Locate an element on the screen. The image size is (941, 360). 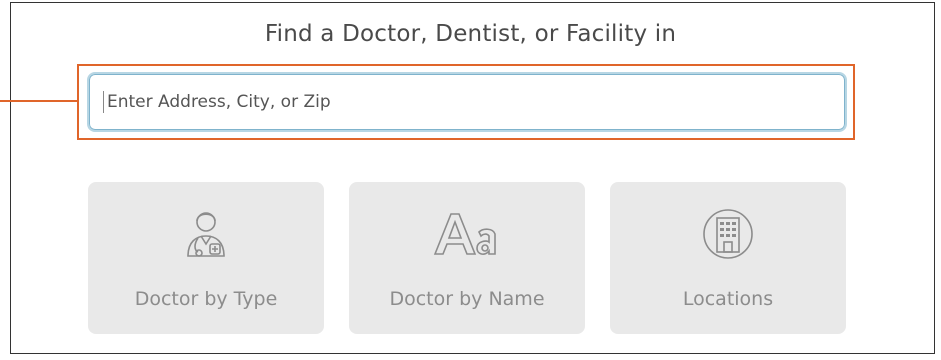
text-caret is located at coordinates (103, 102).